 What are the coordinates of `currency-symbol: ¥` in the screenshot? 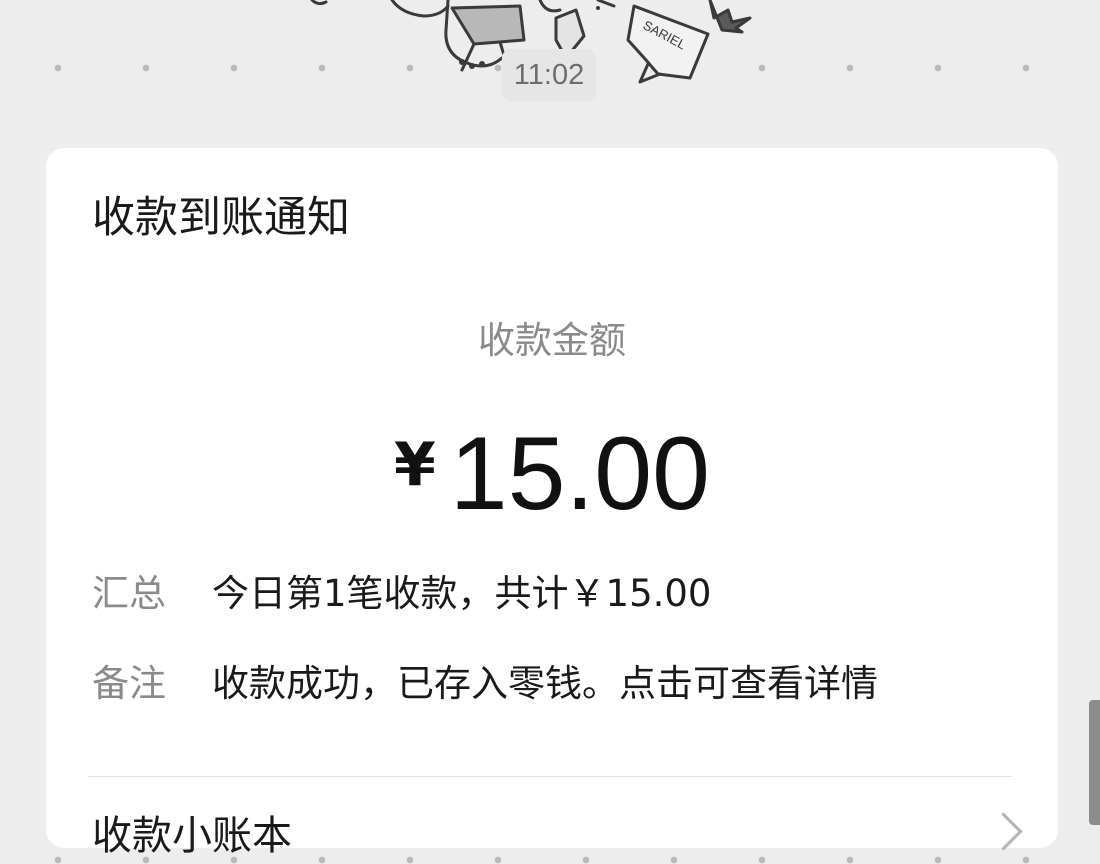 It's located at (414, 465).